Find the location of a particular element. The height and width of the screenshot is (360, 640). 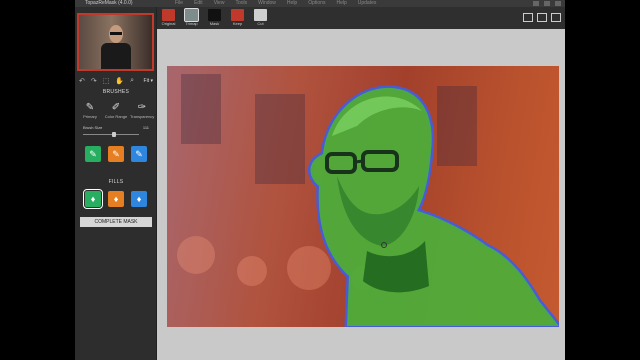

trimap-view-icon is located at coordinates (191, 15).